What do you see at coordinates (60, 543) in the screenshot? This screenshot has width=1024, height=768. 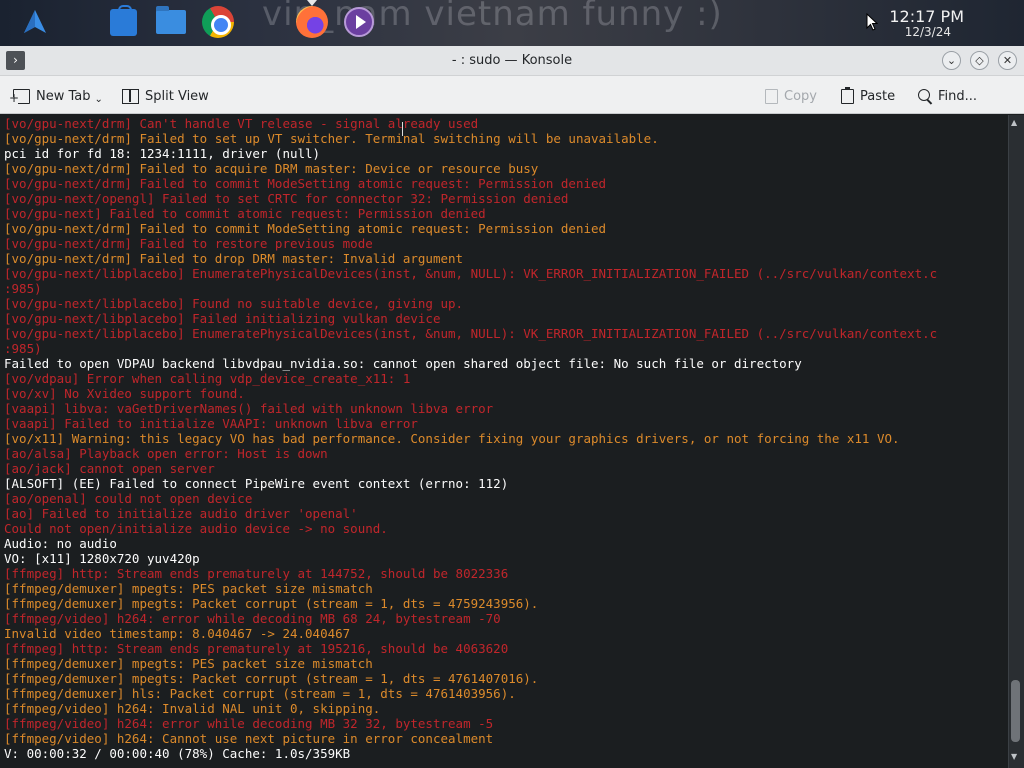 I see `terminal-line: Audio: no audio` at bounding box center [60, 543].